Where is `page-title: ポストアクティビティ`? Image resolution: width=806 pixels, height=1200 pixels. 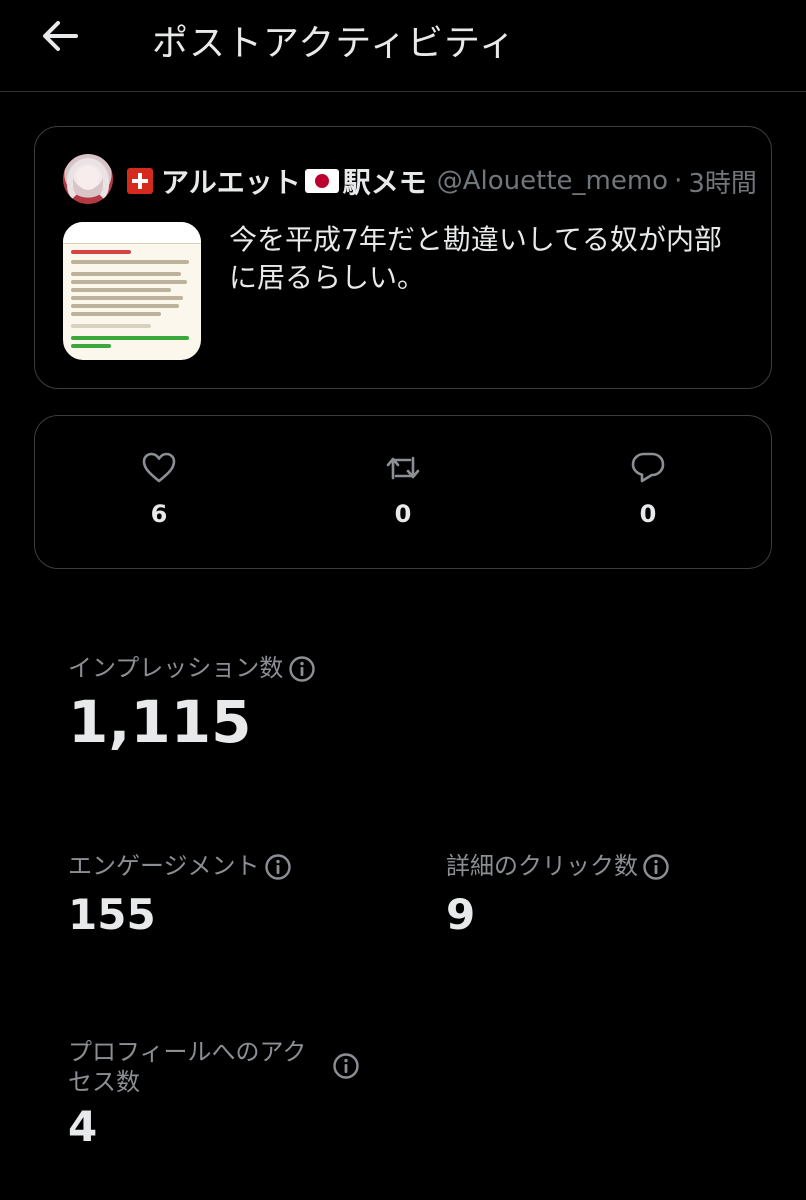 page-title: ポストアクティビティ is located at coordinates (334, 43).